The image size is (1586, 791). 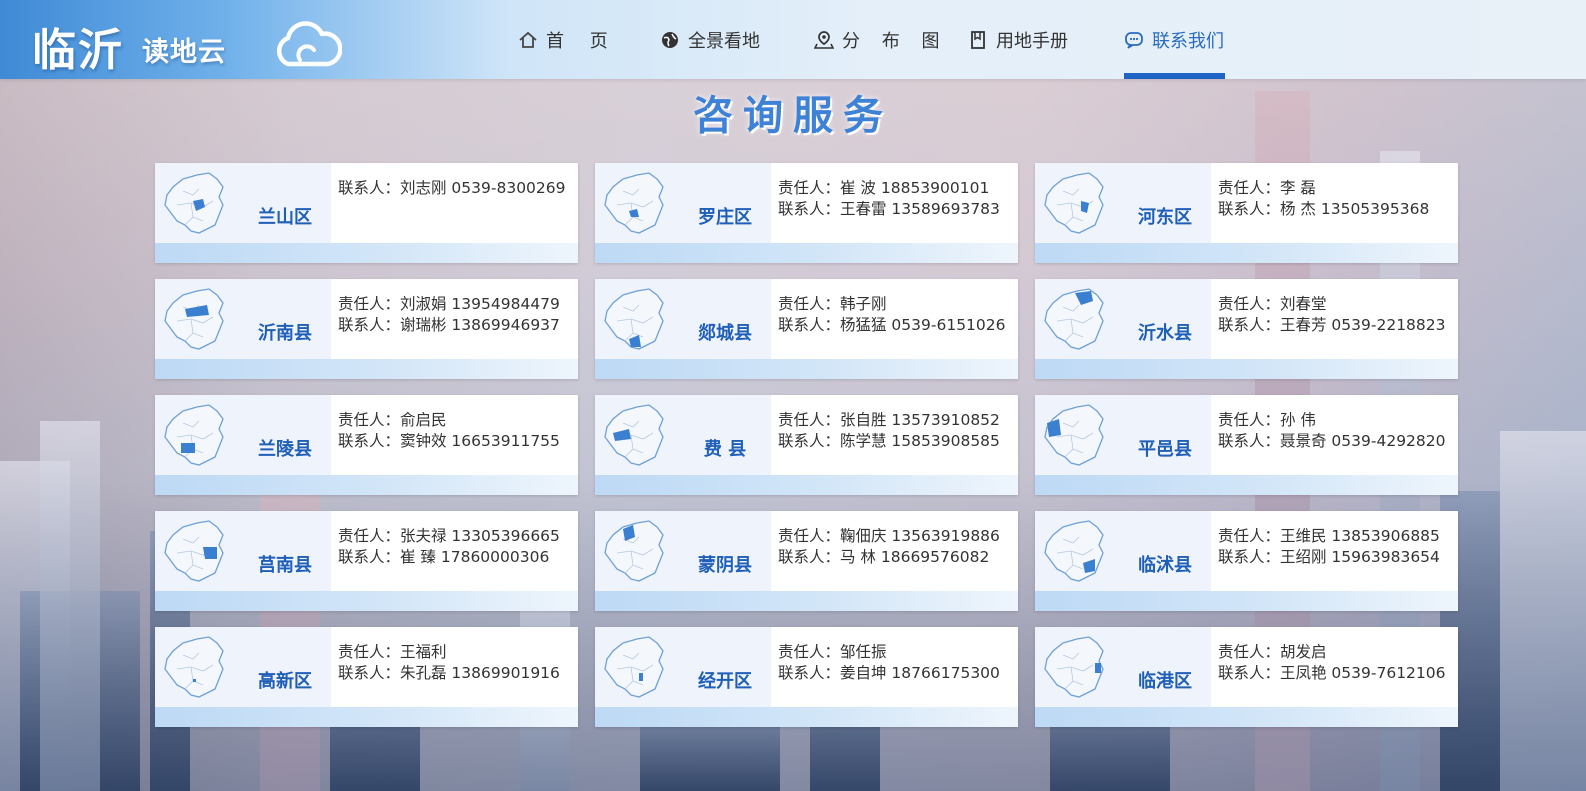 What do you see at coordinates (582, 41) in the screenshot?
I see `nav-home-label: 首 页` at bounding box center [582, 41].